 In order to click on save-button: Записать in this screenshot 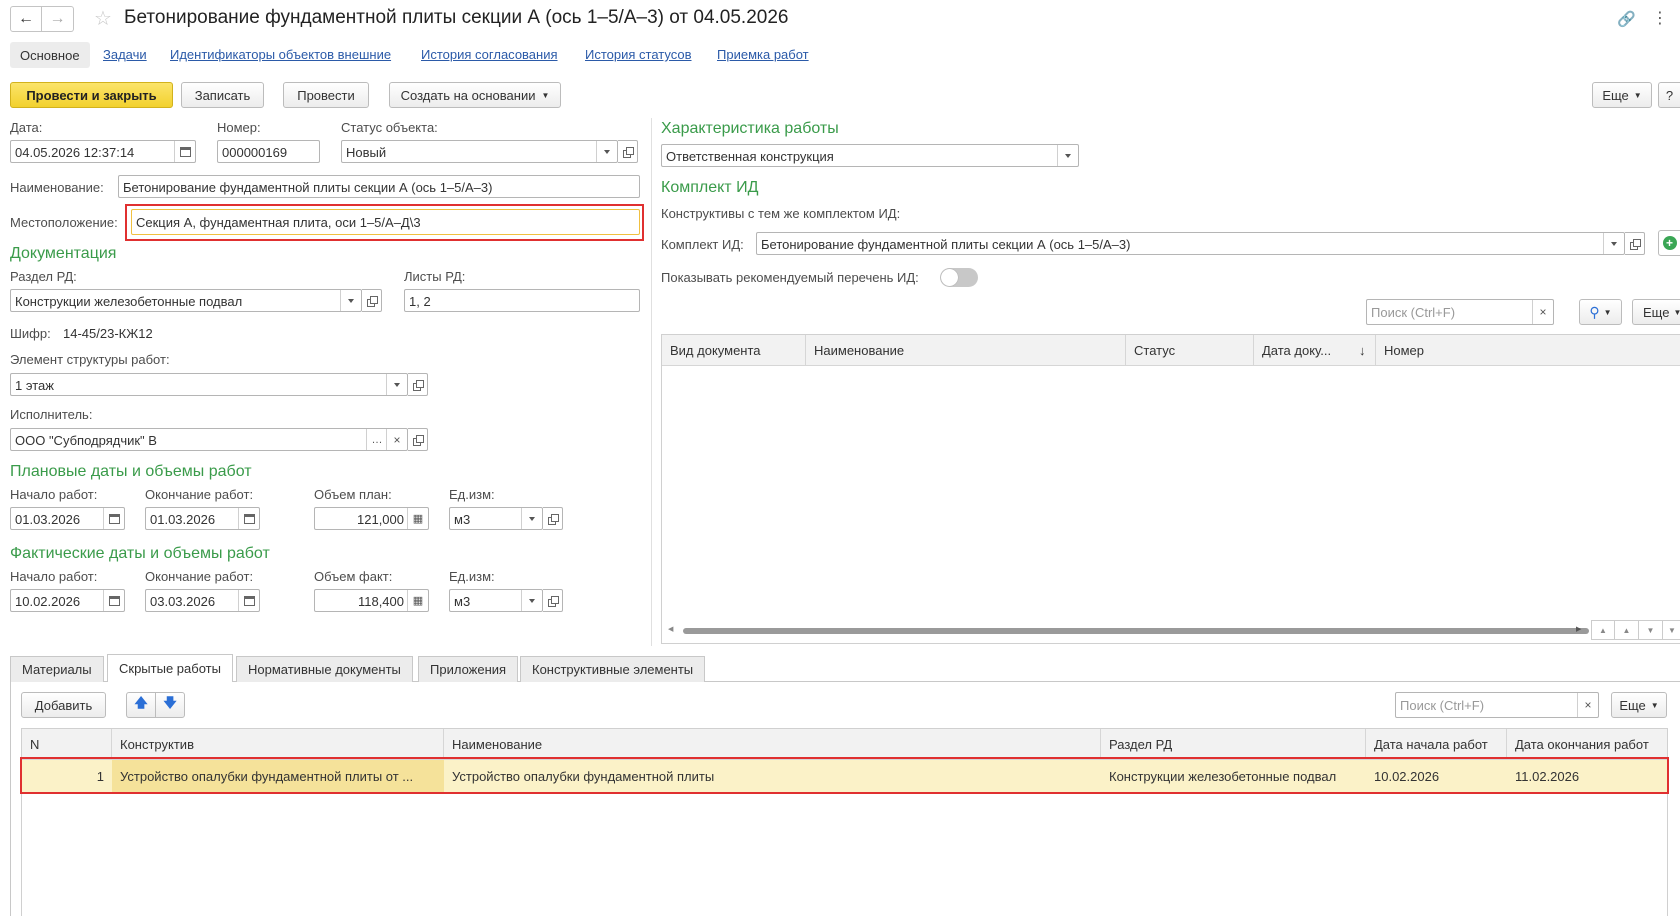, I will do `click(222, 95)`.